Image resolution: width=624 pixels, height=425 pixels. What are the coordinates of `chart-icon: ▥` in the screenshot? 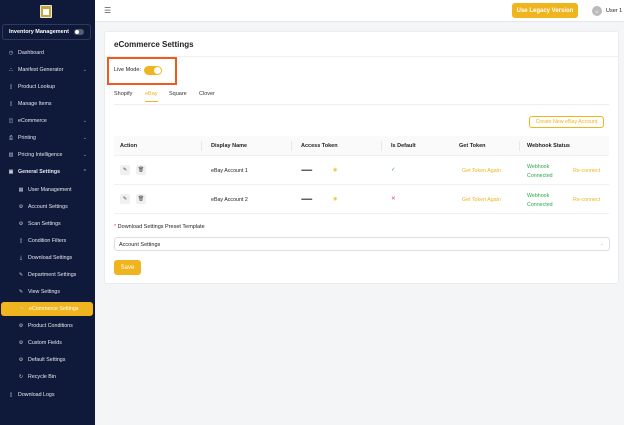 It's located at (11, 155).